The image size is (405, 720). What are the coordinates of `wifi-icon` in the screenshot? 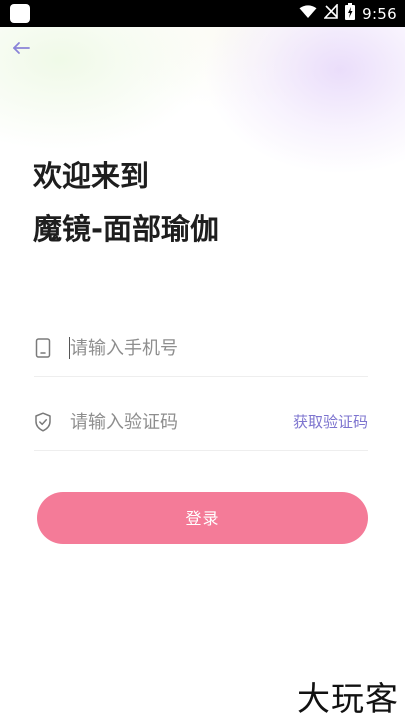 It's located at (308, 13).